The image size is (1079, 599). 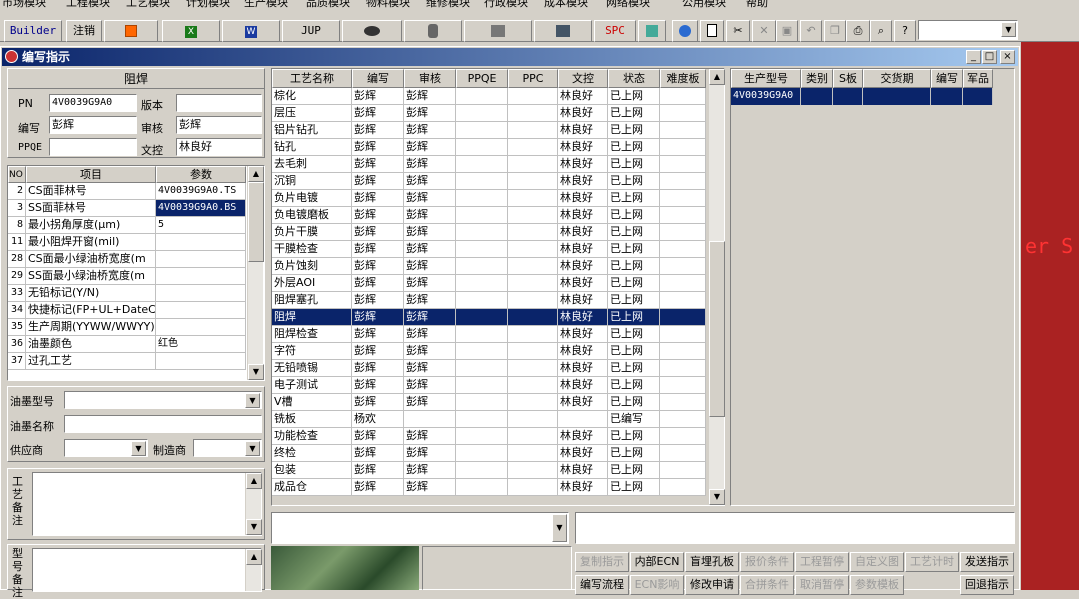 What do you see at coordinates (201, 191) in the screenshot?
I see `params-cell: 4V0039G9A0.TS` at bounding box center [201, 191].